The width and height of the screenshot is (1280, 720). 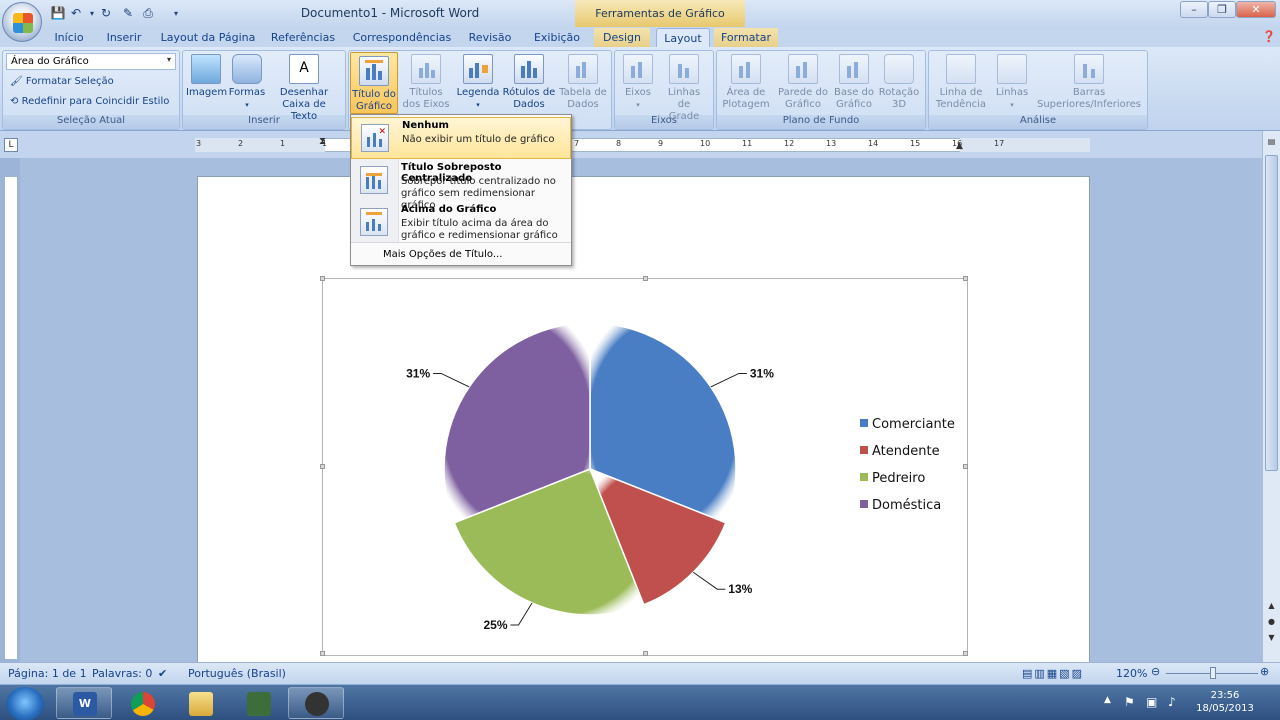 What do you see at coordinates (906, 451) in the screenshot?
I see `legend-entry: Atendente` at bounding box center [906, 451].